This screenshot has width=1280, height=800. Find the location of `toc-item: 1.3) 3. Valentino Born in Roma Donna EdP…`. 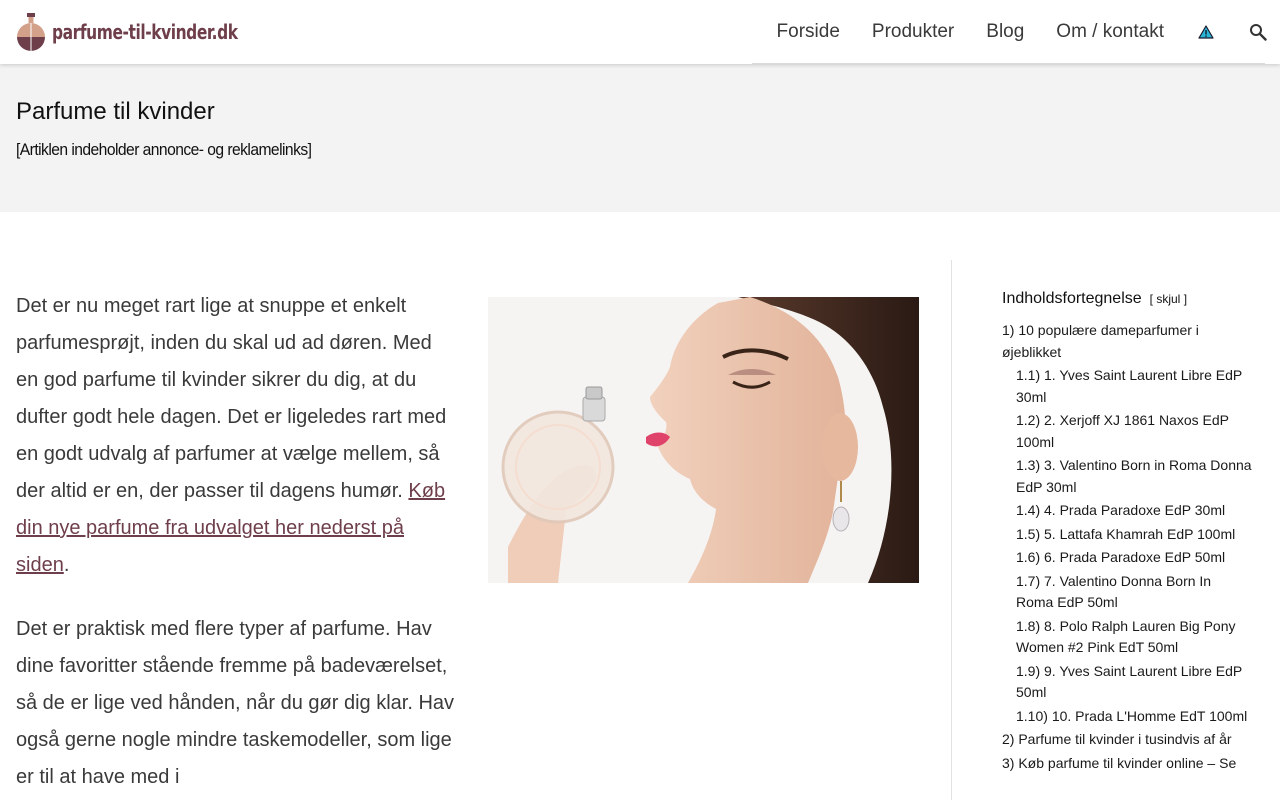

toc-item: 1.3) 3. Valentino Born in Roma Donna EdP… is located at coordinates (1127, 476).